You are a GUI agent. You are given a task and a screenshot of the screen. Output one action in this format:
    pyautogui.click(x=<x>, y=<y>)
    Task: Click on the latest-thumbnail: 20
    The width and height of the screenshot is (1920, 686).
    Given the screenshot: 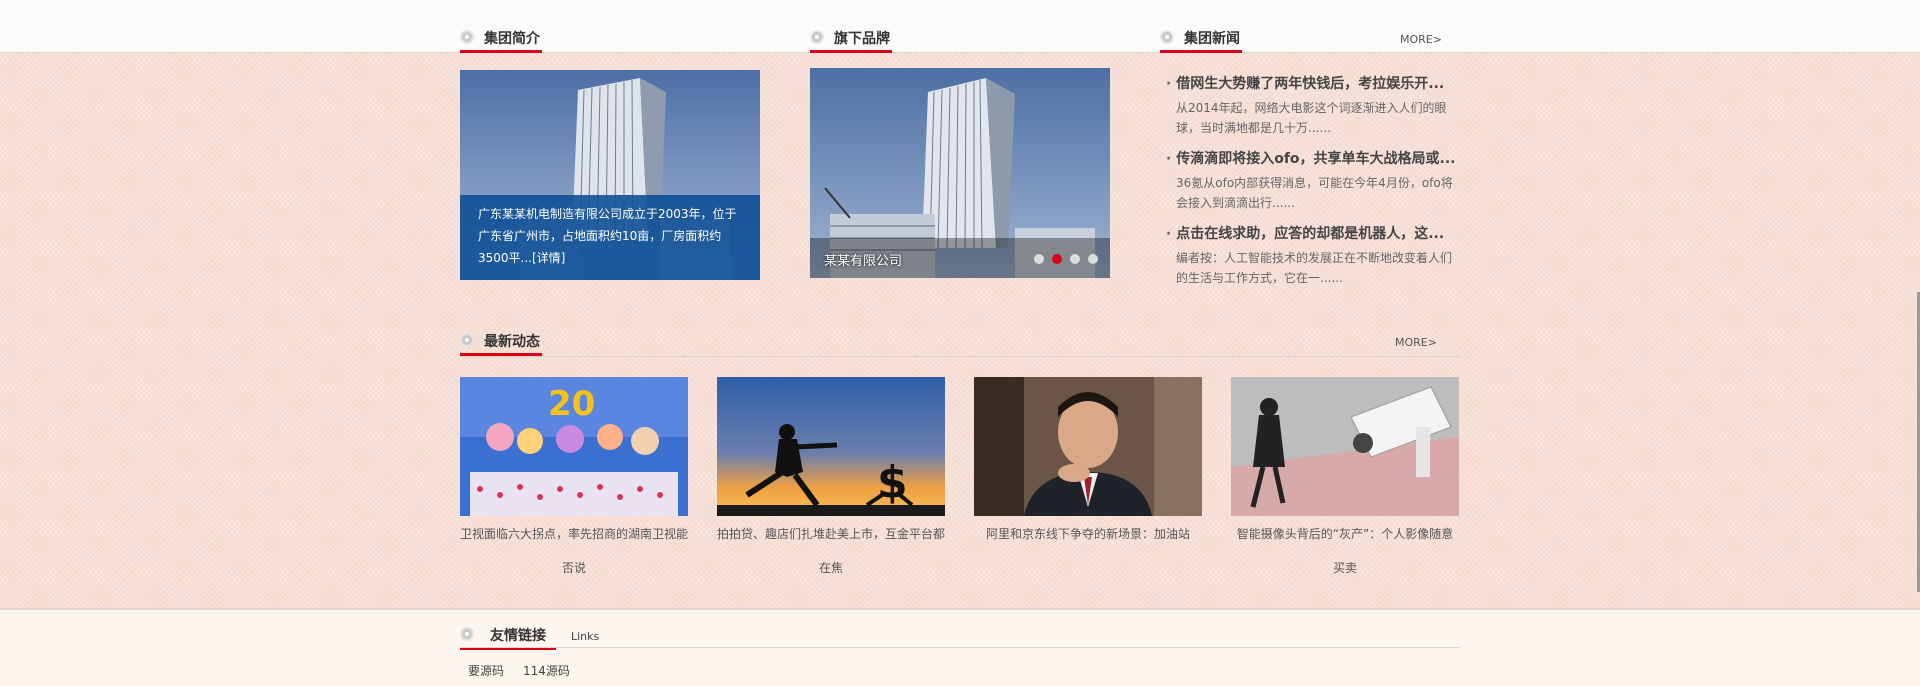 What is the action you would take?
    pyautogui.click(x=574, y=446)
    